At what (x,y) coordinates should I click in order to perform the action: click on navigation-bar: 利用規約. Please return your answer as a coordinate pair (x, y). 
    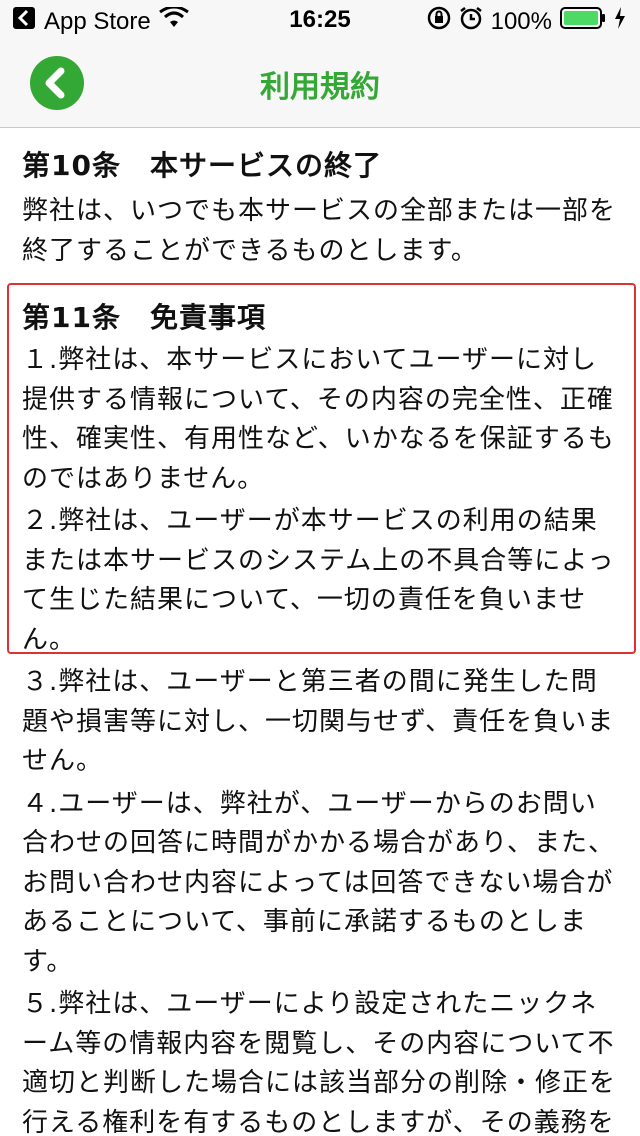
    Looking at the image, I should click on (320, 84).